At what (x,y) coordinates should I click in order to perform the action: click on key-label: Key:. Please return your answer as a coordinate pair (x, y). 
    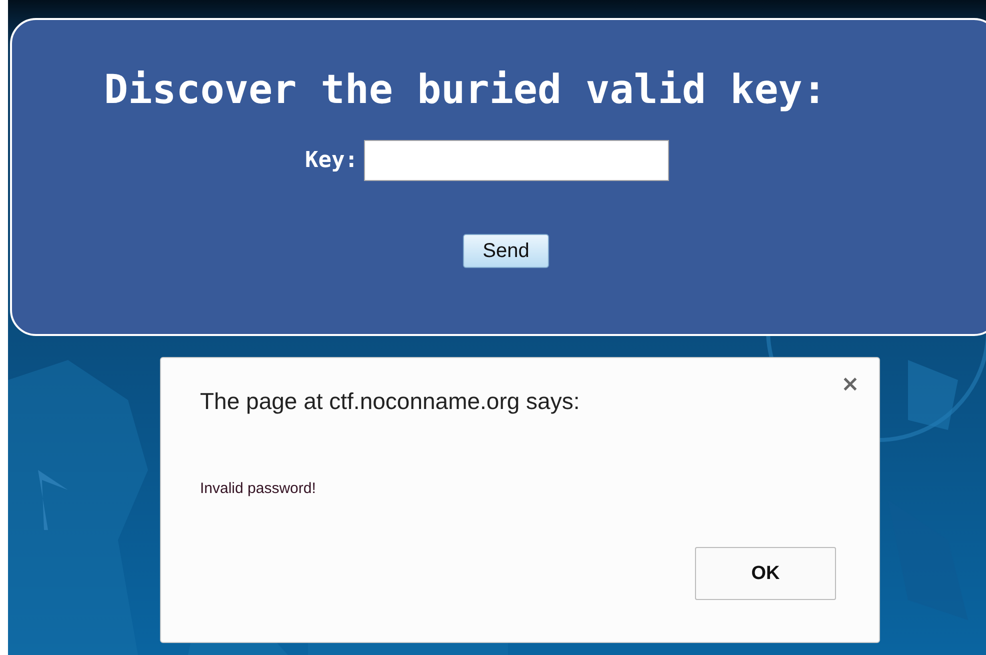
    Looking at the image, I should click on (331, 160).